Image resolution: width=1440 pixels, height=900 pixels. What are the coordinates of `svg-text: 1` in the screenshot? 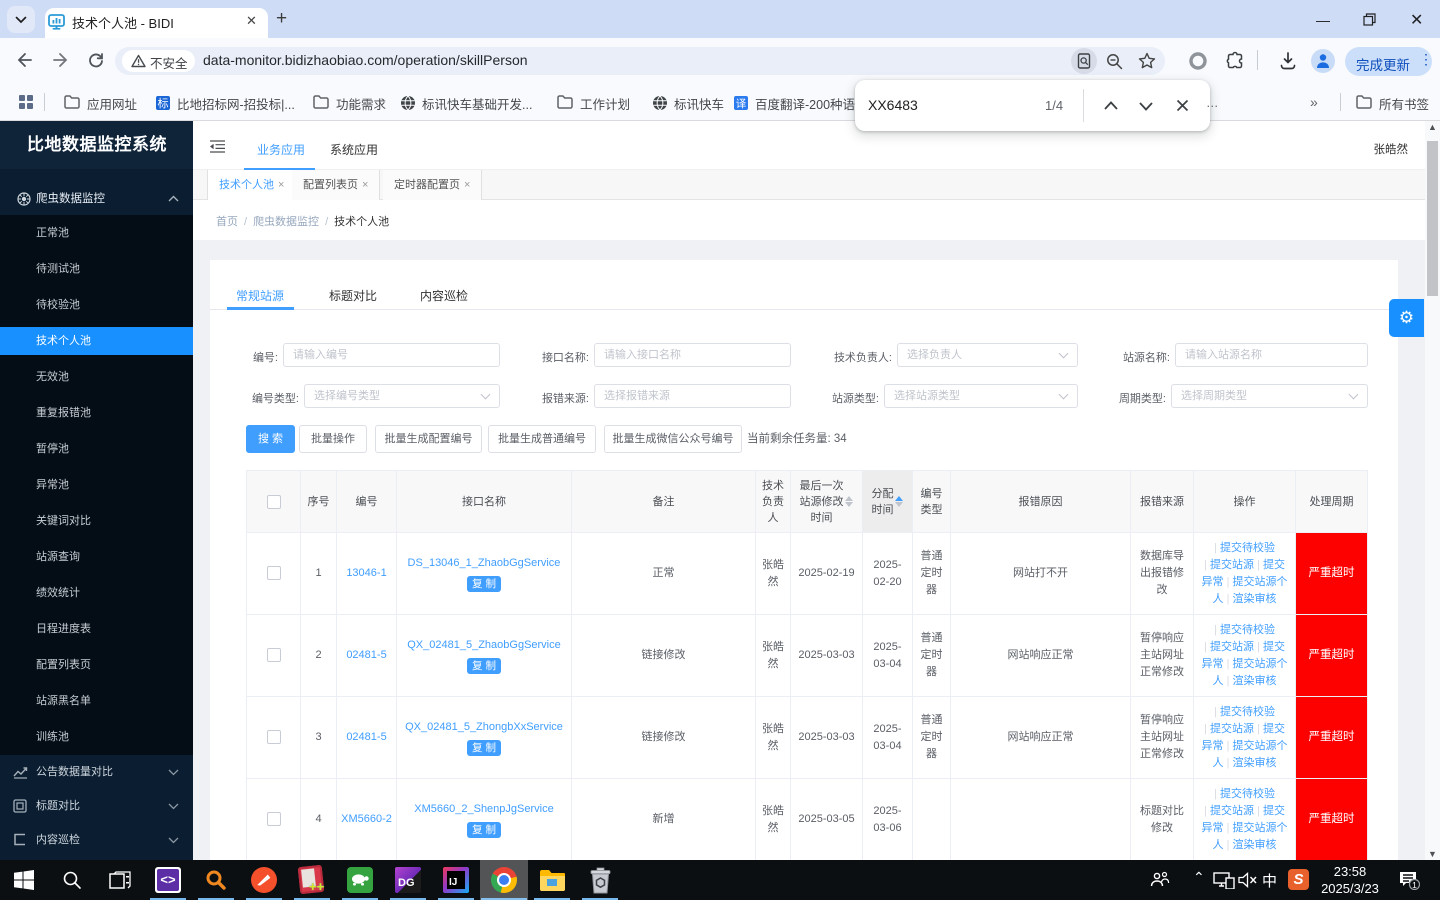 It's located at (1414, 885).